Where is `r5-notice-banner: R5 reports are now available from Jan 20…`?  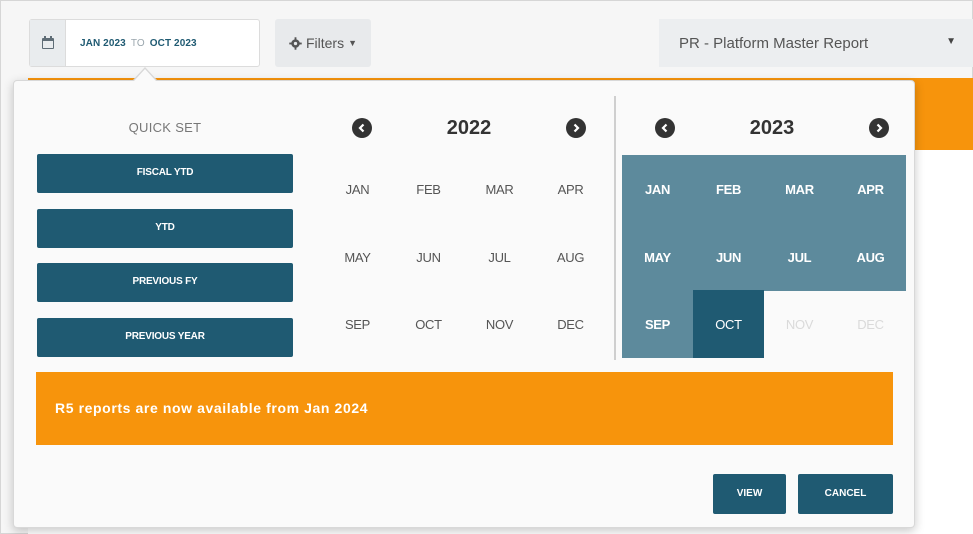 r5-notice-banner: R5 reports are now available from Jan 20… is located at coordinates (464, 408).